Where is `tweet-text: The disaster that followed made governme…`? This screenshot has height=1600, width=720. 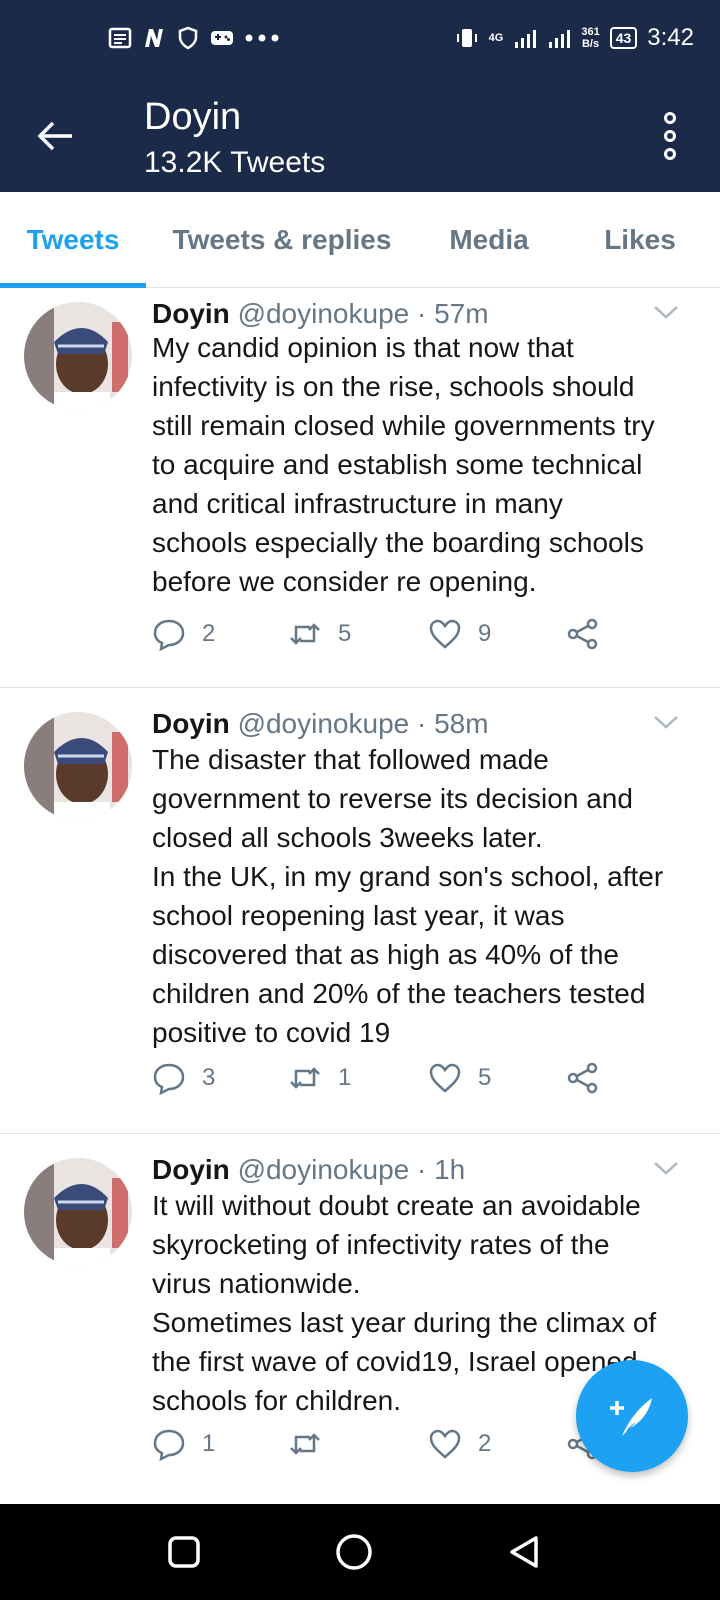 tweet-text: The disaster that followed made governme… is located at coordinates (408, 896).